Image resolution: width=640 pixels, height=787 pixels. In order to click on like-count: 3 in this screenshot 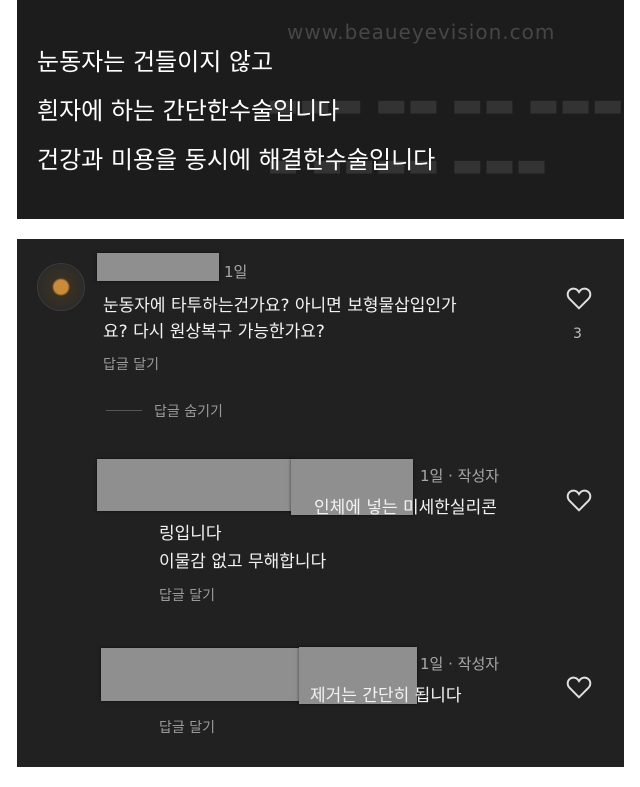, I will do `click(577, 334)`.